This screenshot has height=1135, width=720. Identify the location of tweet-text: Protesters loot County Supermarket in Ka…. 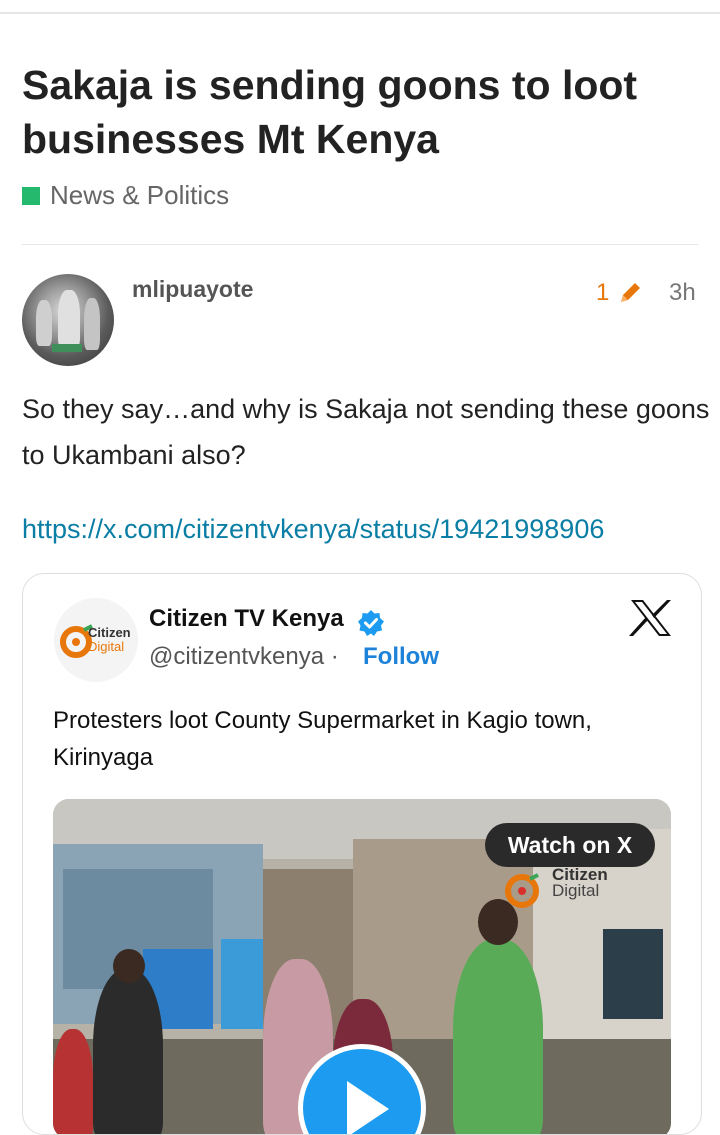
(322, 739).